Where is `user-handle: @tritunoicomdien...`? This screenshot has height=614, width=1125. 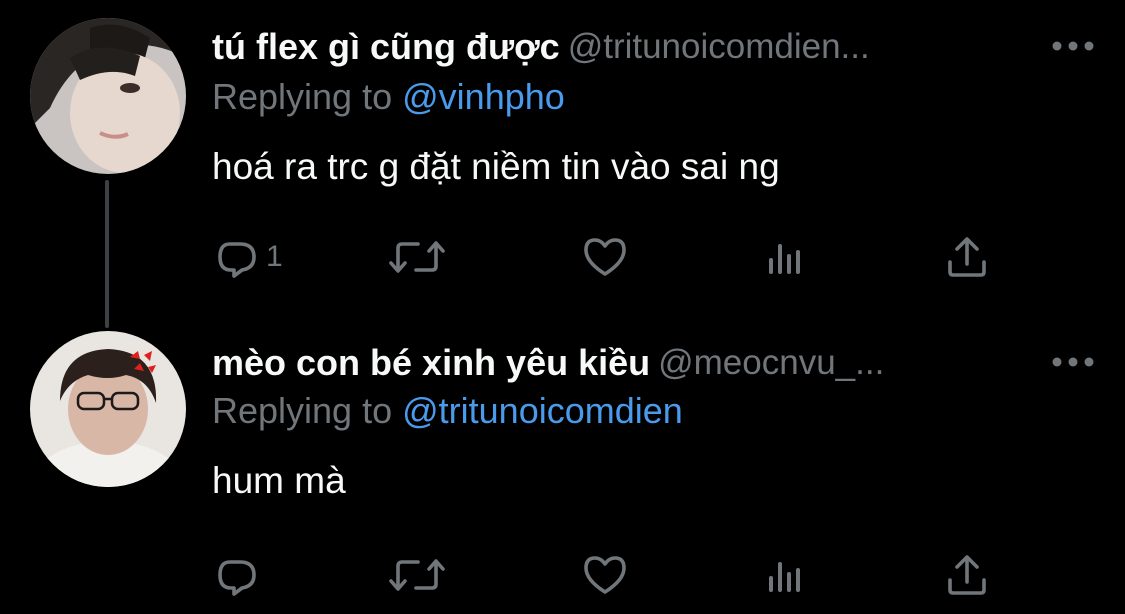 user-handle: @tritunoicomdien... is located at coordinates (719, 46).